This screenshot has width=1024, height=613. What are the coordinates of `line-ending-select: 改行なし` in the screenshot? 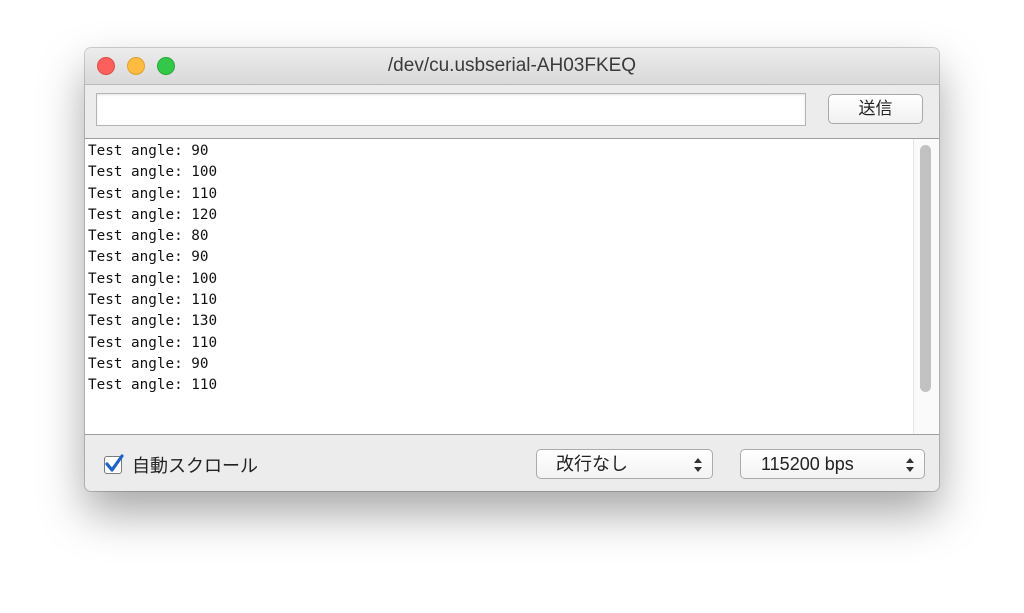 It's located at (624, 464).